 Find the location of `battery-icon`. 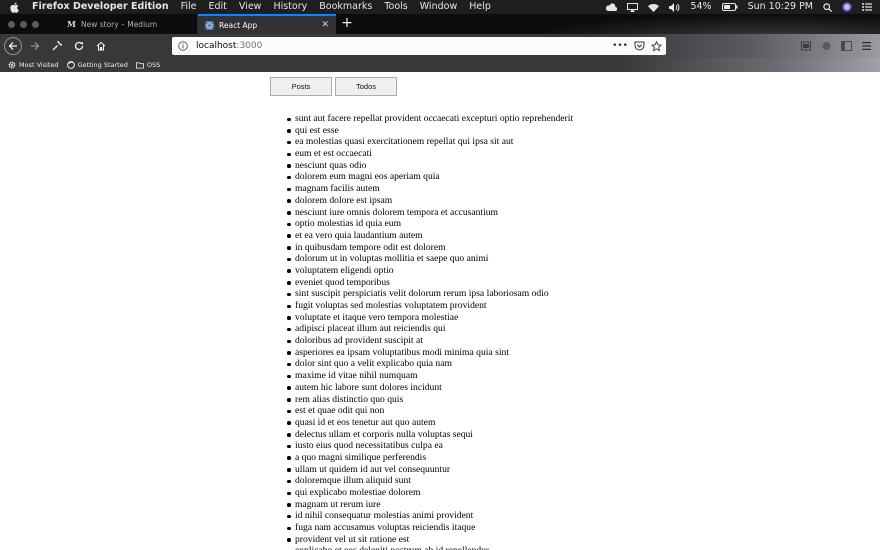

battery-icon is located at coordinates (729, 7).